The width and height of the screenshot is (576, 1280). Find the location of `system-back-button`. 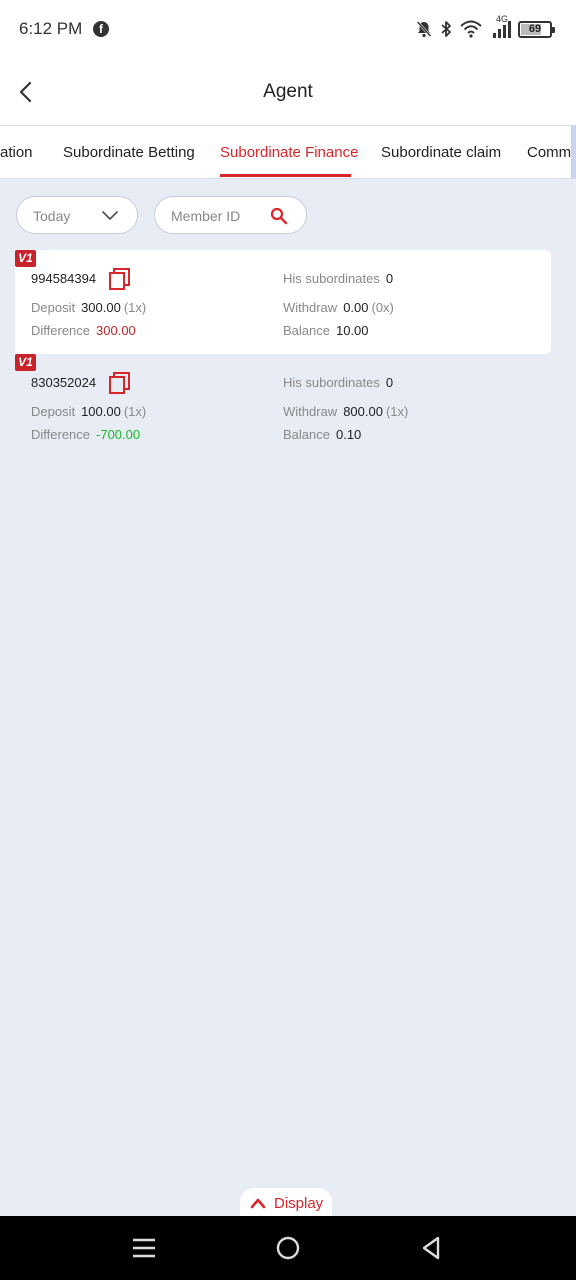

system-back-button is located at coordinates (432, 1248).